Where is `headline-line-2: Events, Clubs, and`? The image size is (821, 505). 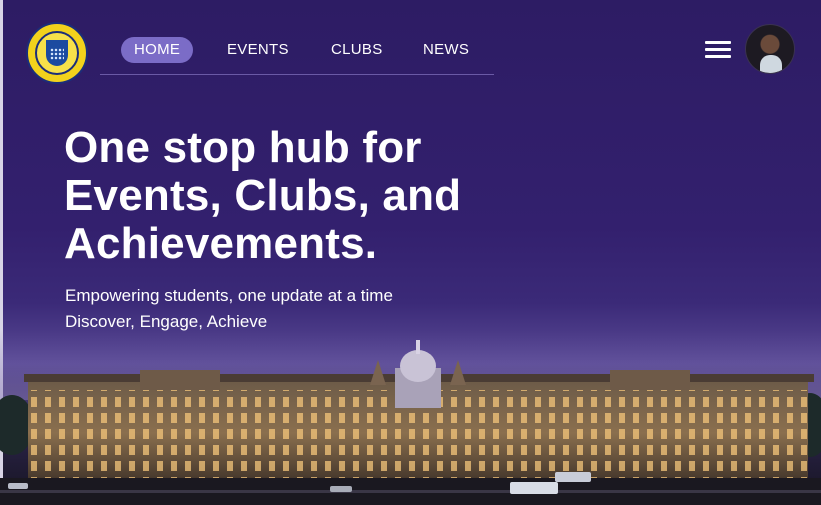
headline-line-2: Events, Clubs, and is located at coordinates (263, 195).